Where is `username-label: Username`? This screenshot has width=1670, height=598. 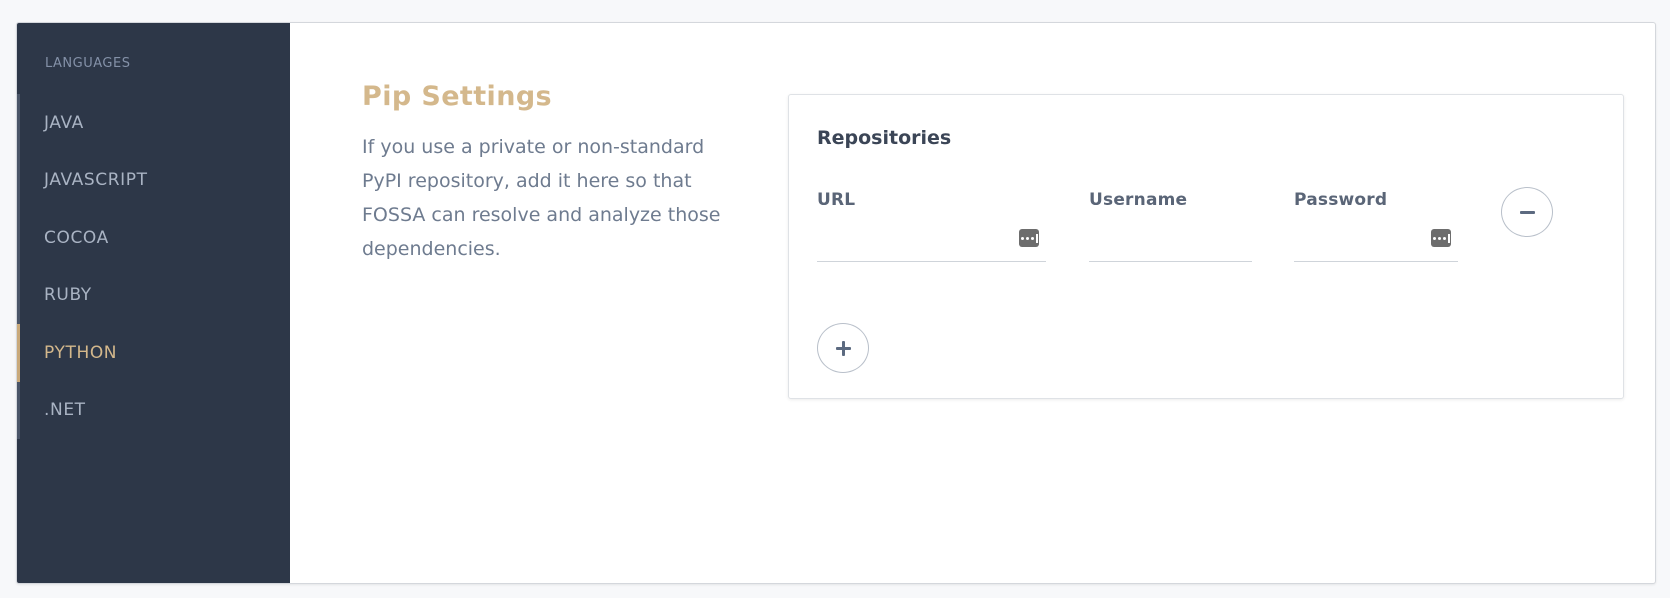
username-label: Username is located at coordinates (1138, 200).